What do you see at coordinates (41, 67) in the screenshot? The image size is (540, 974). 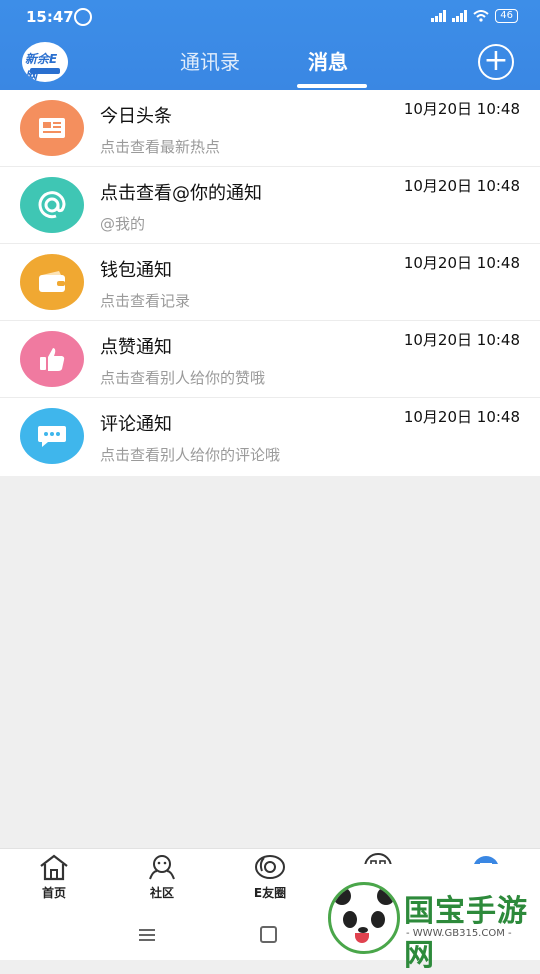 I see `logo-text: 新余E网` at bounding box center [41, 67].